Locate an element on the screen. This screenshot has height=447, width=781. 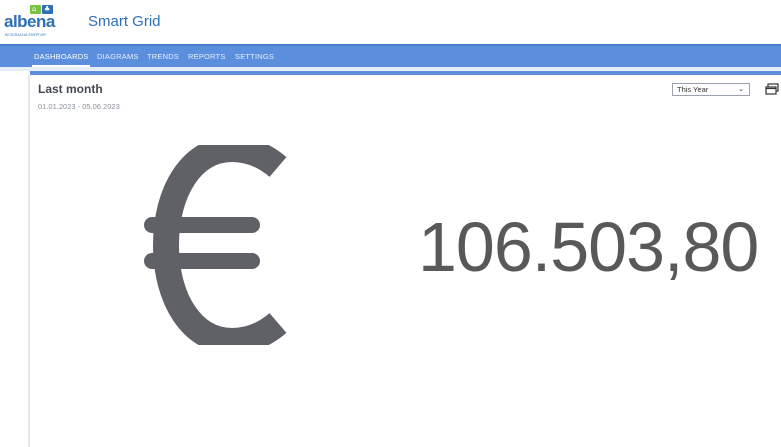
total-amount-value: 106.503,80 is located at coordinates (588, 247).